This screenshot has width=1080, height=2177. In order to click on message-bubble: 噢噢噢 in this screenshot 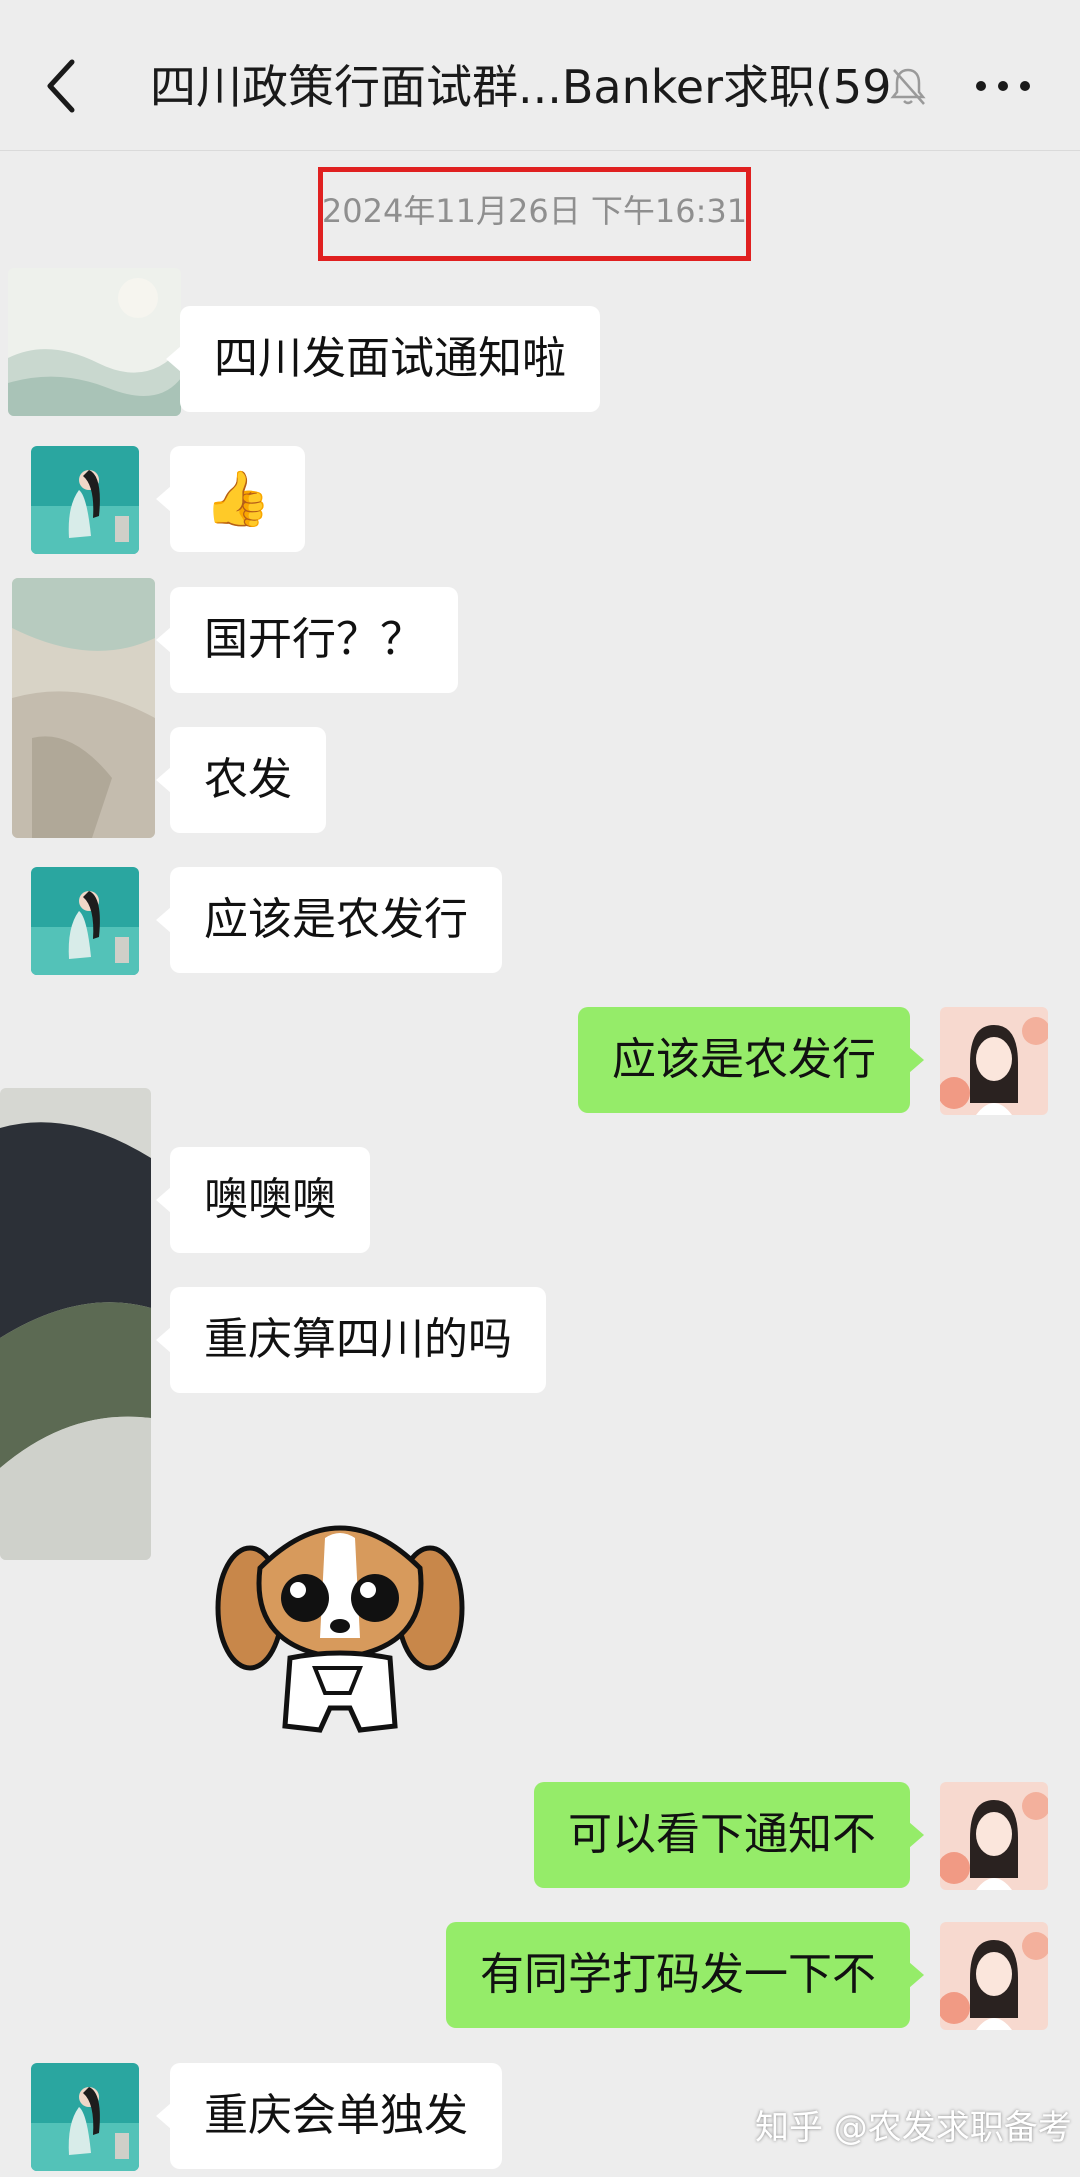, I will do `click(263, 1200)`.